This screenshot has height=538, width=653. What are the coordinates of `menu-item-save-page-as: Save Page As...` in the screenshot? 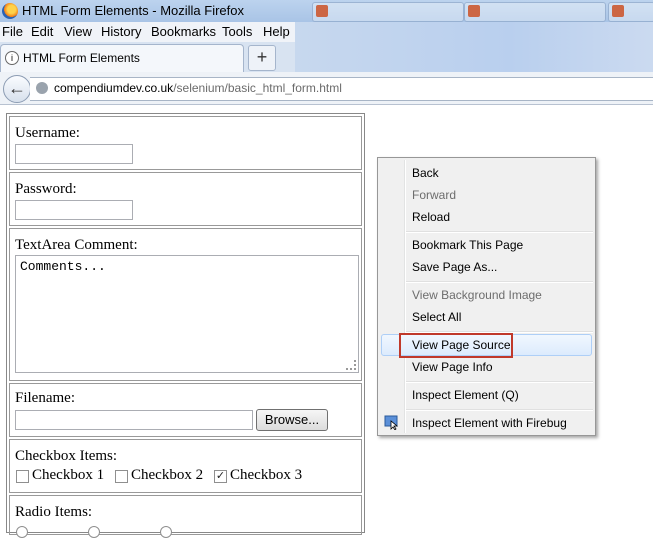 It's located at (454, 267).